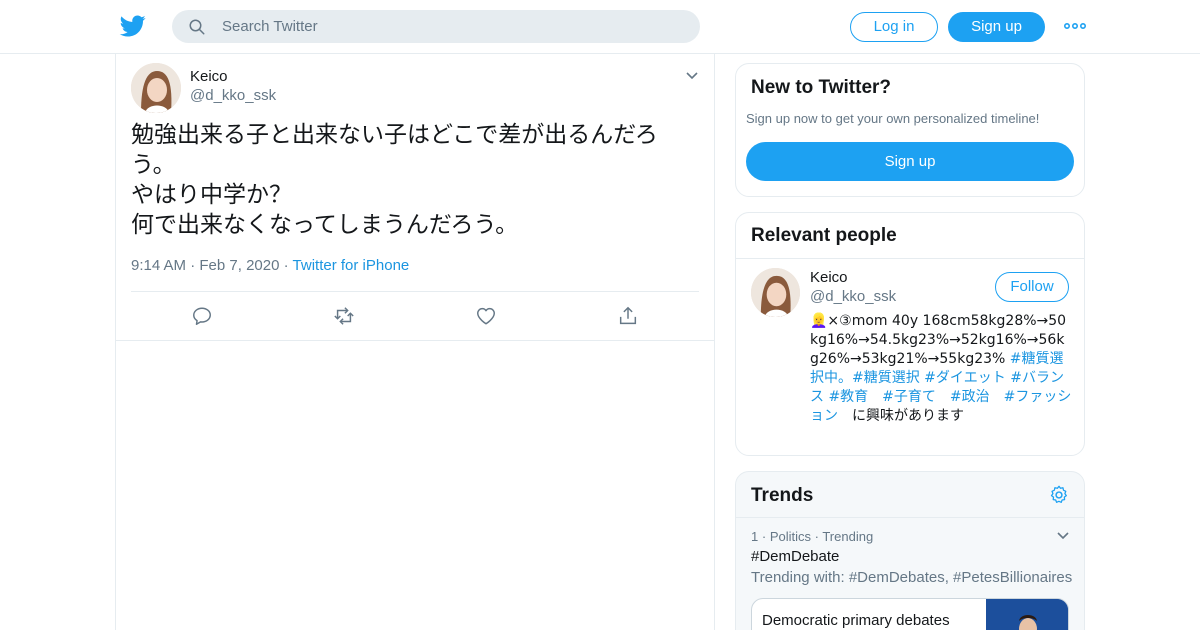 The width and height of the screenshot is (1200, 630). I want to click on card-header: Relevant people, so click(910, 236).